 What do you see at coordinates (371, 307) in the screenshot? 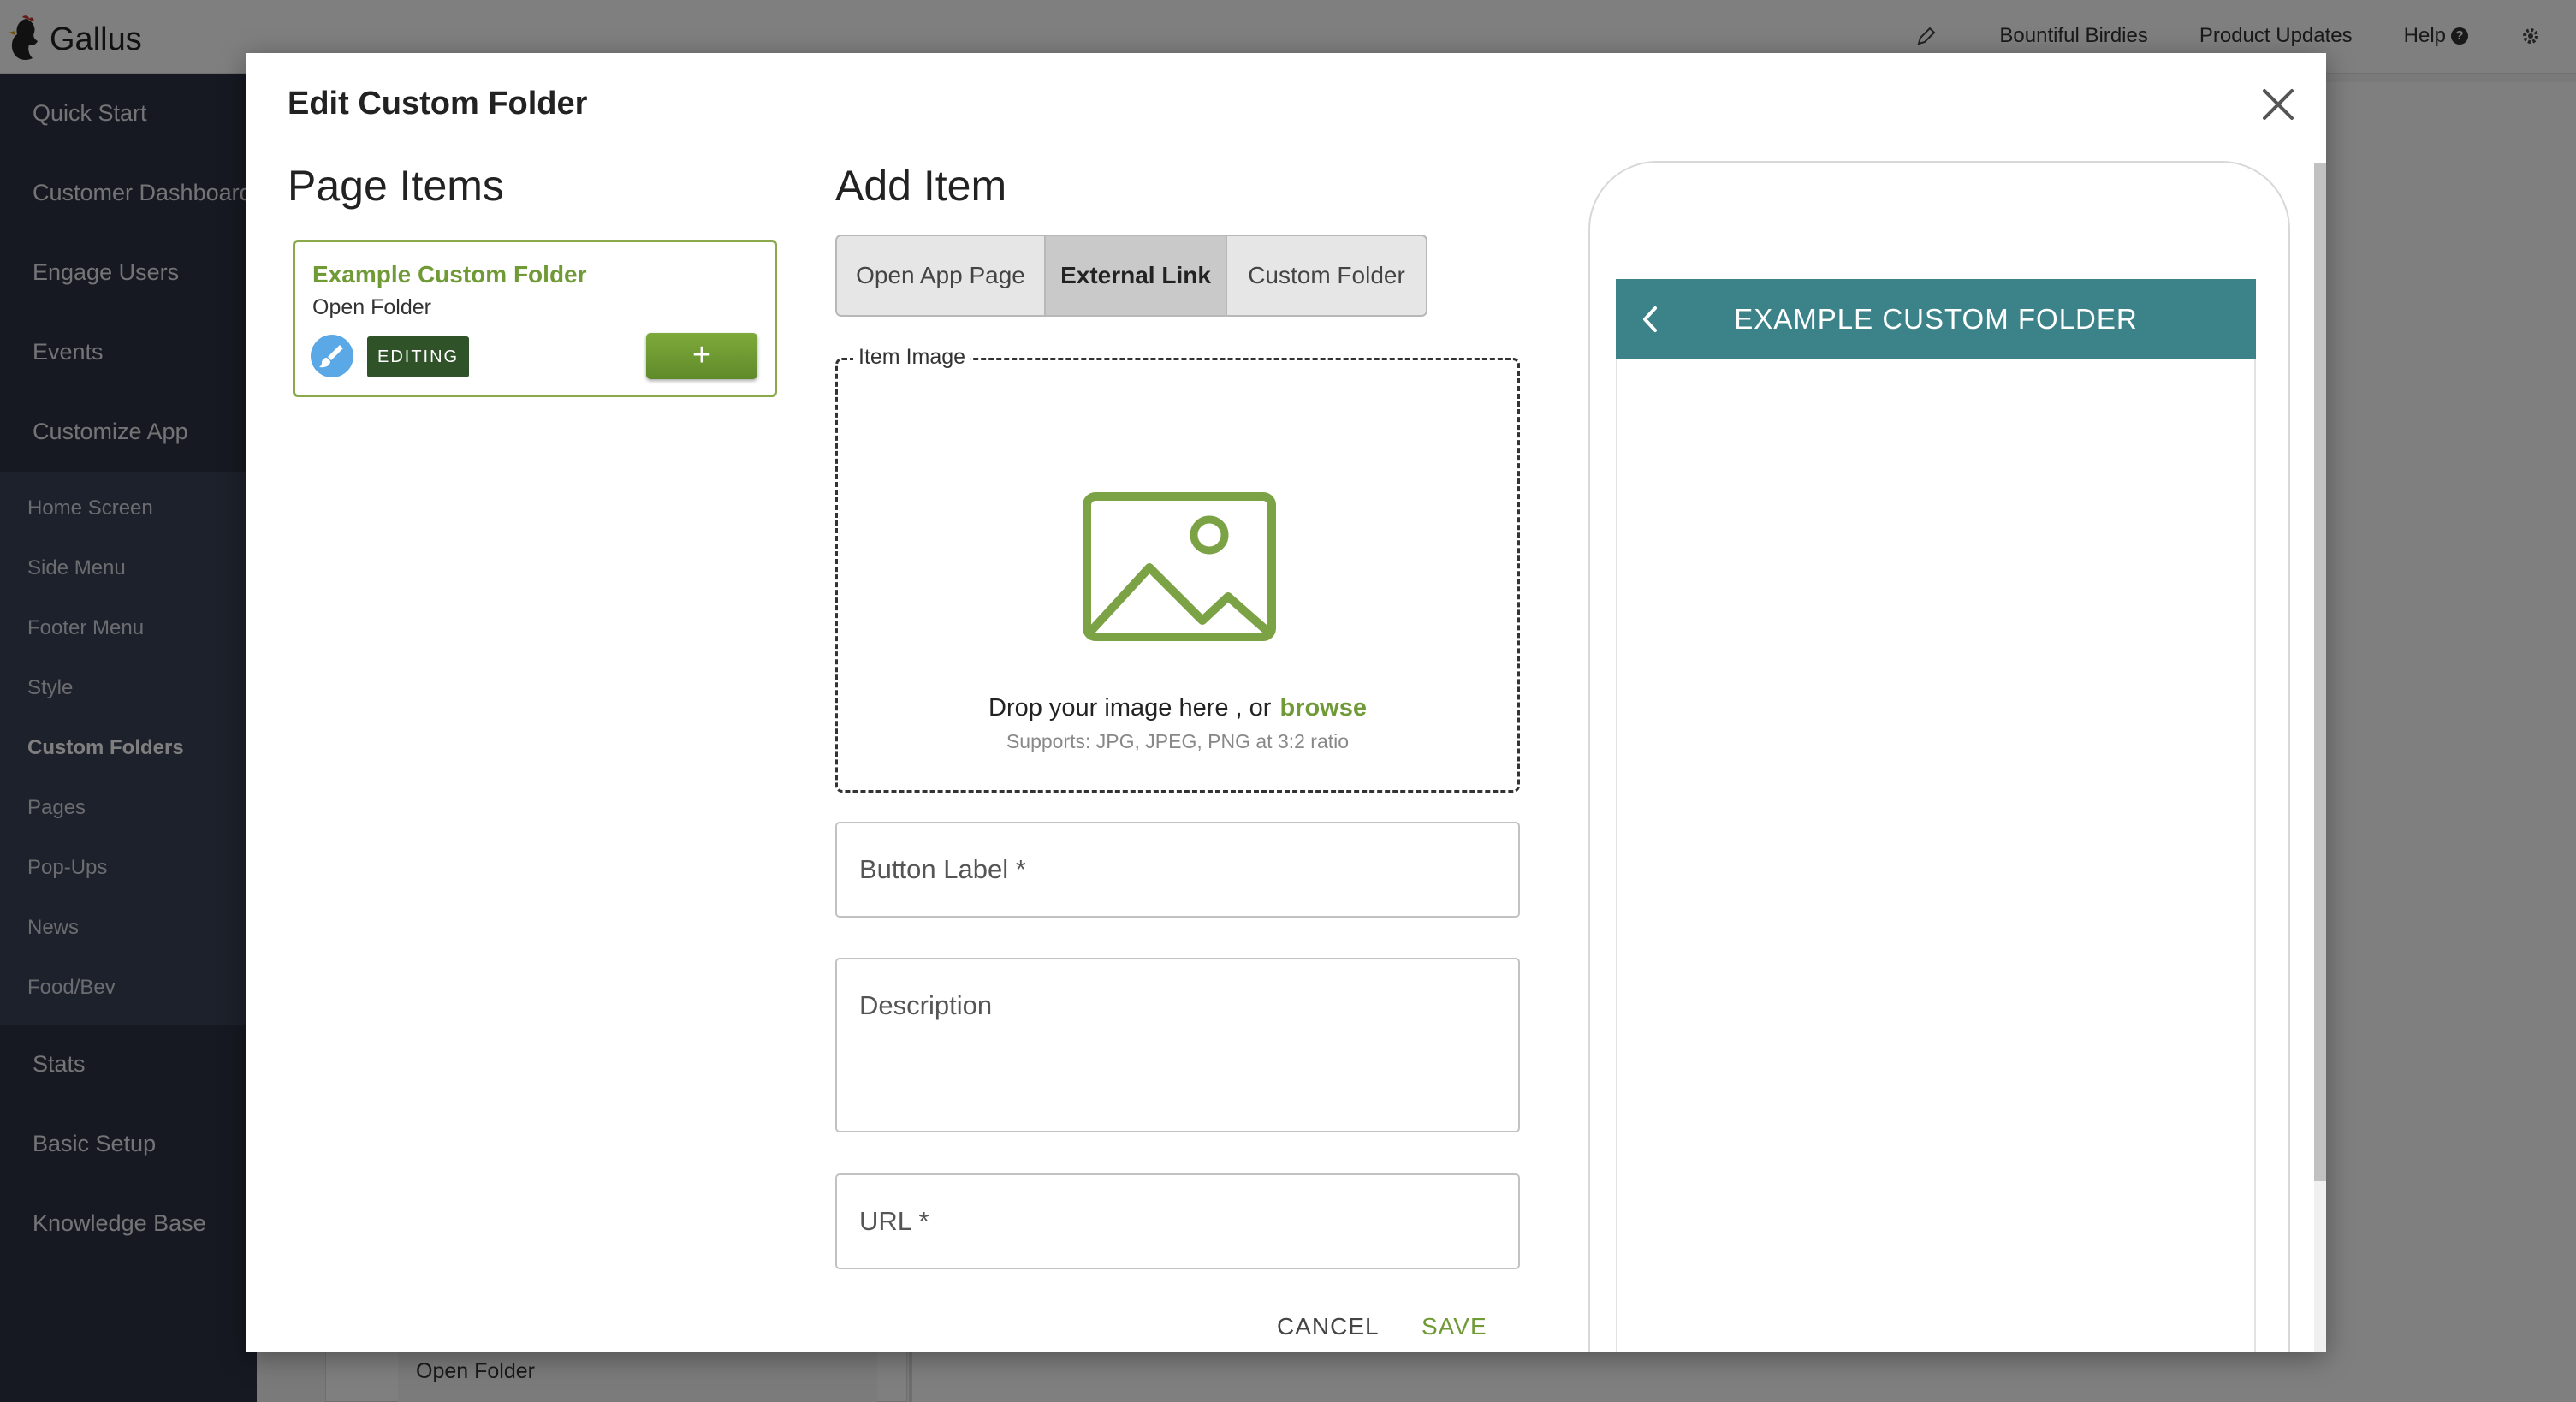
I see `page-item-subtitle: Open Folder` at bounding box center [371, 307].